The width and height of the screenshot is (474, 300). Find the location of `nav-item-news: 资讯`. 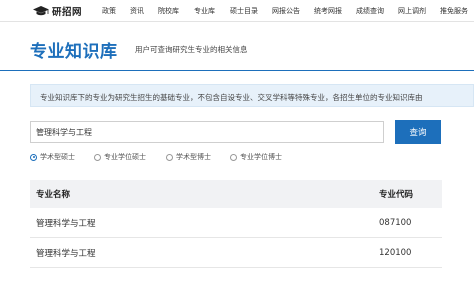

nav-item-news: 资讯 is located at coordinates (137, 11).